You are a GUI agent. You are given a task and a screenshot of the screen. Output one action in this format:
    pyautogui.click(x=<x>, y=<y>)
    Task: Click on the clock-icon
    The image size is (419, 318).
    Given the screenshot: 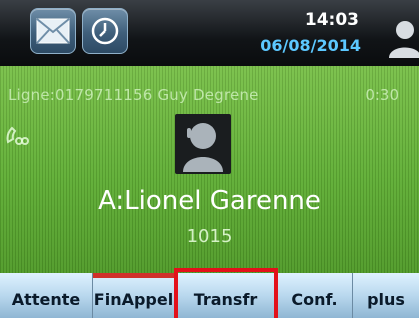 What is the action you would take?
    pyautogui.click(x=105, y=31)
    